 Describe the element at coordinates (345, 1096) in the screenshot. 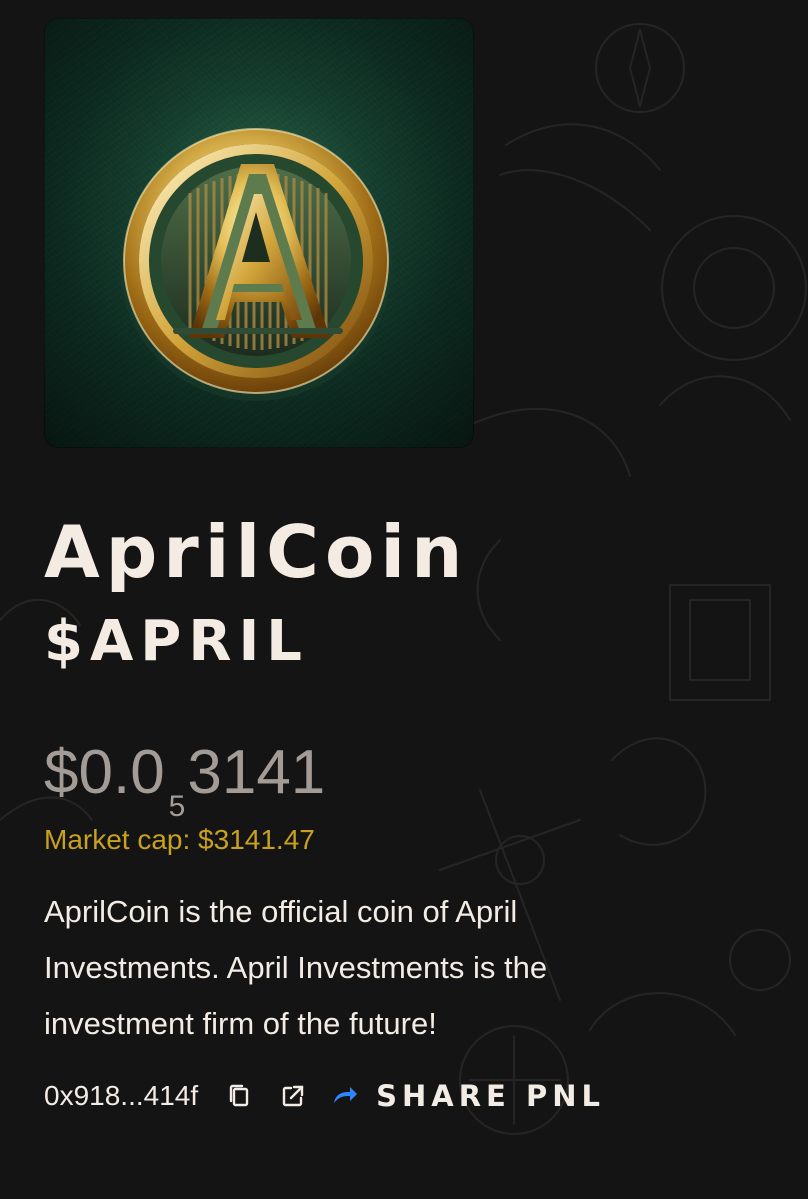

I see `share-arrow-icon` at that location.